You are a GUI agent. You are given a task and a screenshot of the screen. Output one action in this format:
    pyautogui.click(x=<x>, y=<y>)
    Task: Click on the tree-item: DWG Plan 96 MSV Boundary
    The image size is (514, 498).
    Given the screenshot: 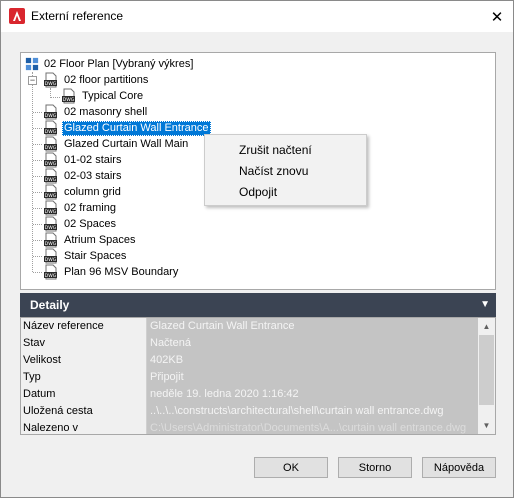 What is the action you would take?
    pyautogui.click(x=111, y=272)
    